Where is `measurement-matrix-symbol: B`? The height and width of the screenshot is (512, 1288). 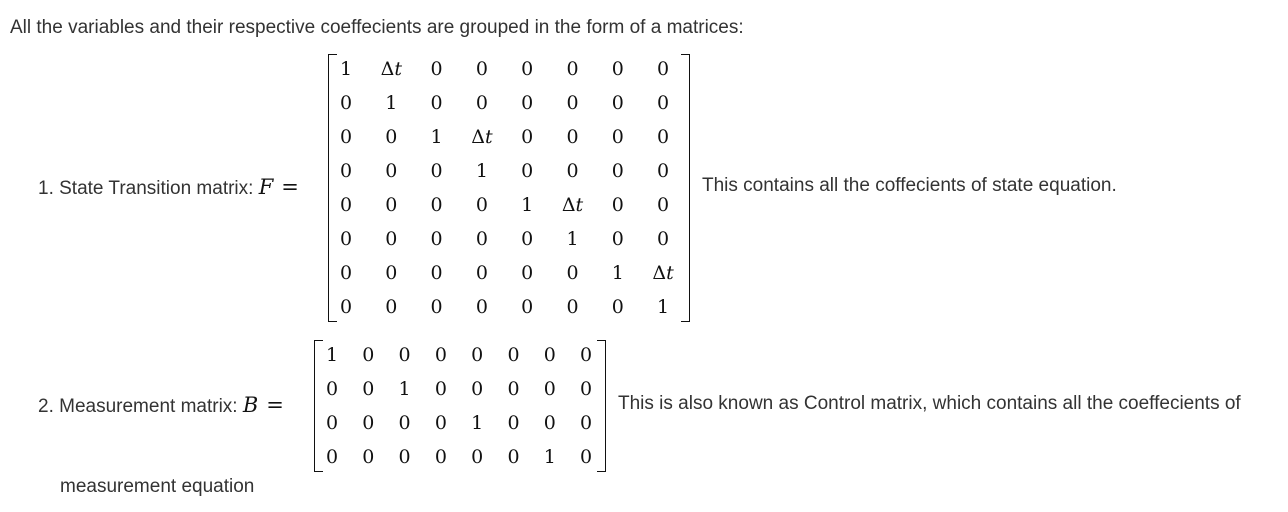 measurement-matrix-symbol: B is located at coordinates (250, 405).